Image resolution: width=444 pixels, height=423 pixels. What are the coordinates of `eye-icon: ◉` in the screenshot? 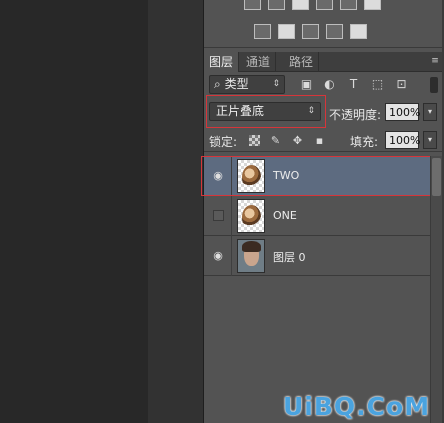 It's located at (218, 255).